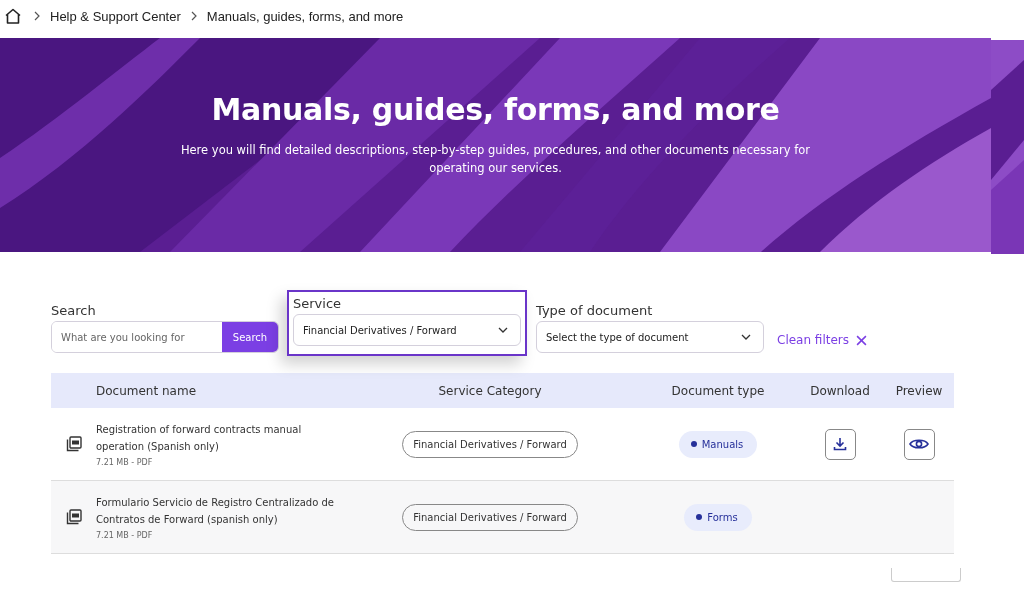  Describe the element at coordinates (595, 311) in the screenshot. I see `field-label: Type of document` at that location.